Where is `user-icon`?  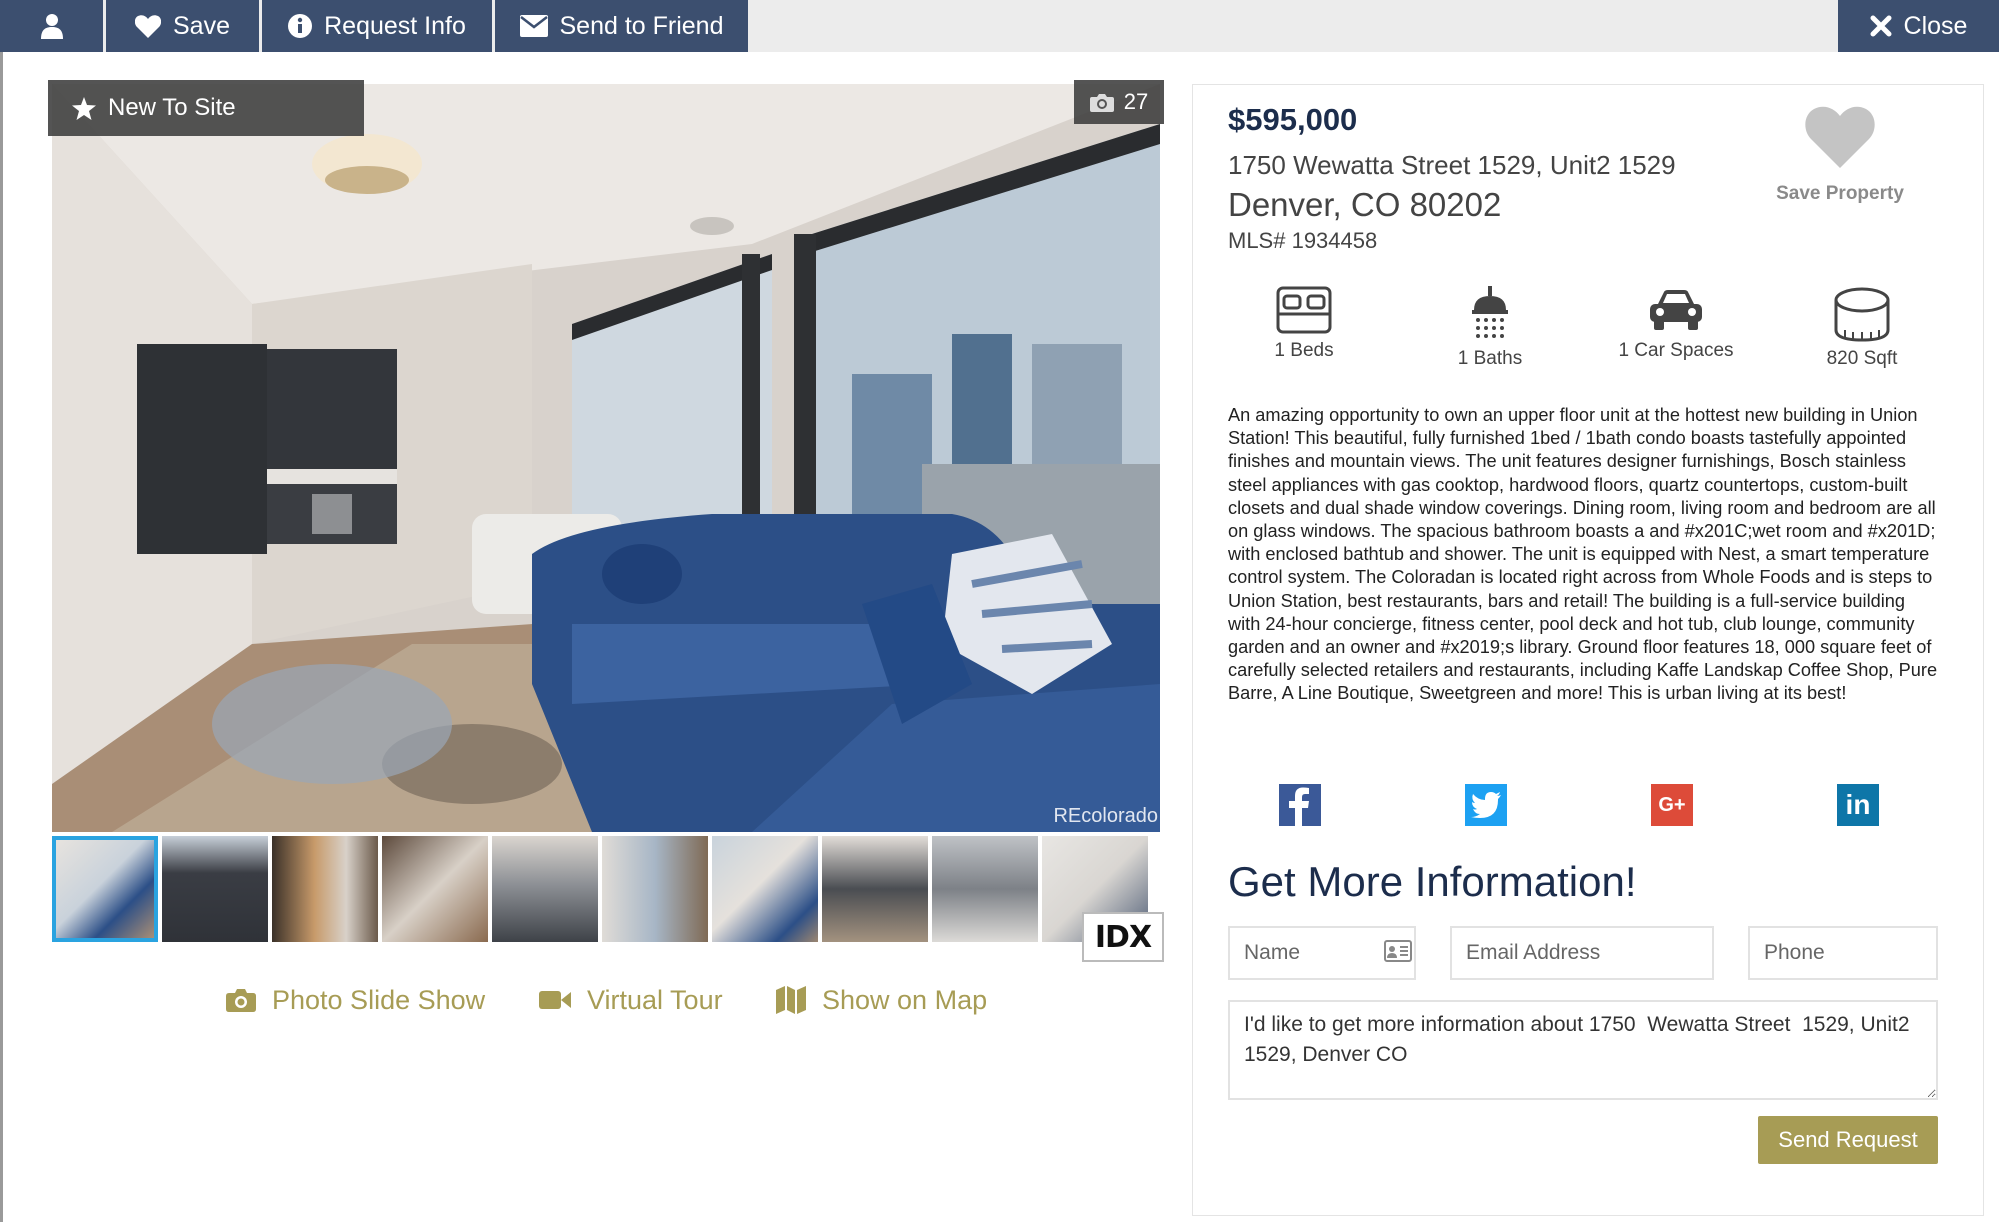 user-icon is located at coordinates (51, 26).